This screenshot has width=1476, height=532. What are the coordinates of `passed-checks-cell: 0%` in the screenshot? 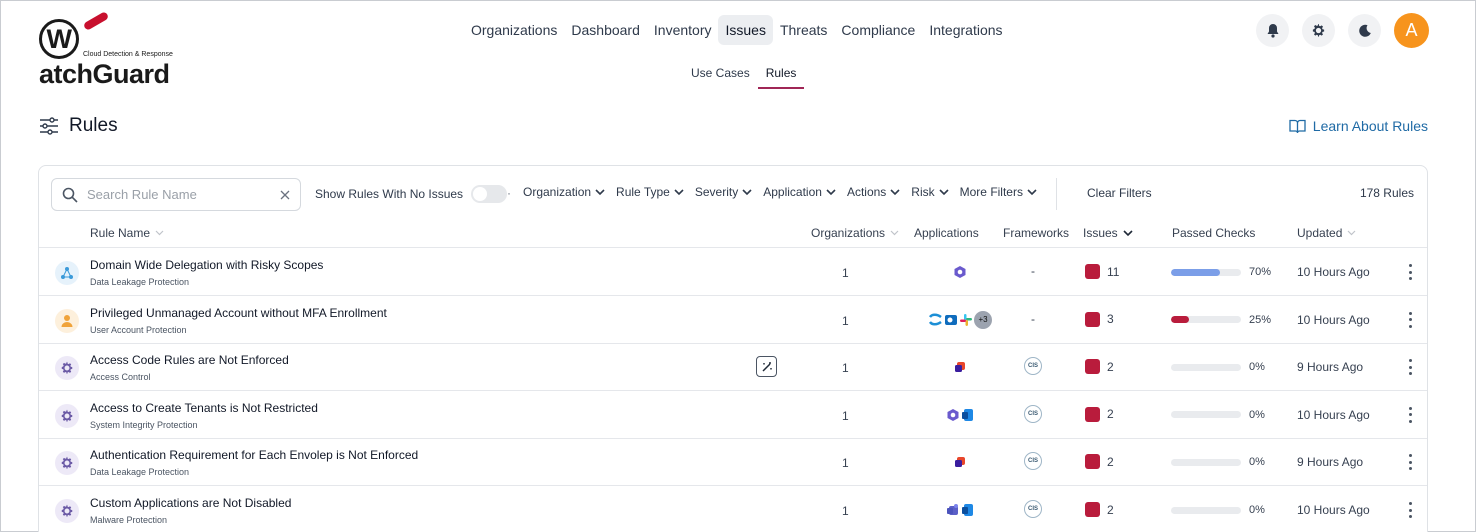 It's located at (1218, 462).